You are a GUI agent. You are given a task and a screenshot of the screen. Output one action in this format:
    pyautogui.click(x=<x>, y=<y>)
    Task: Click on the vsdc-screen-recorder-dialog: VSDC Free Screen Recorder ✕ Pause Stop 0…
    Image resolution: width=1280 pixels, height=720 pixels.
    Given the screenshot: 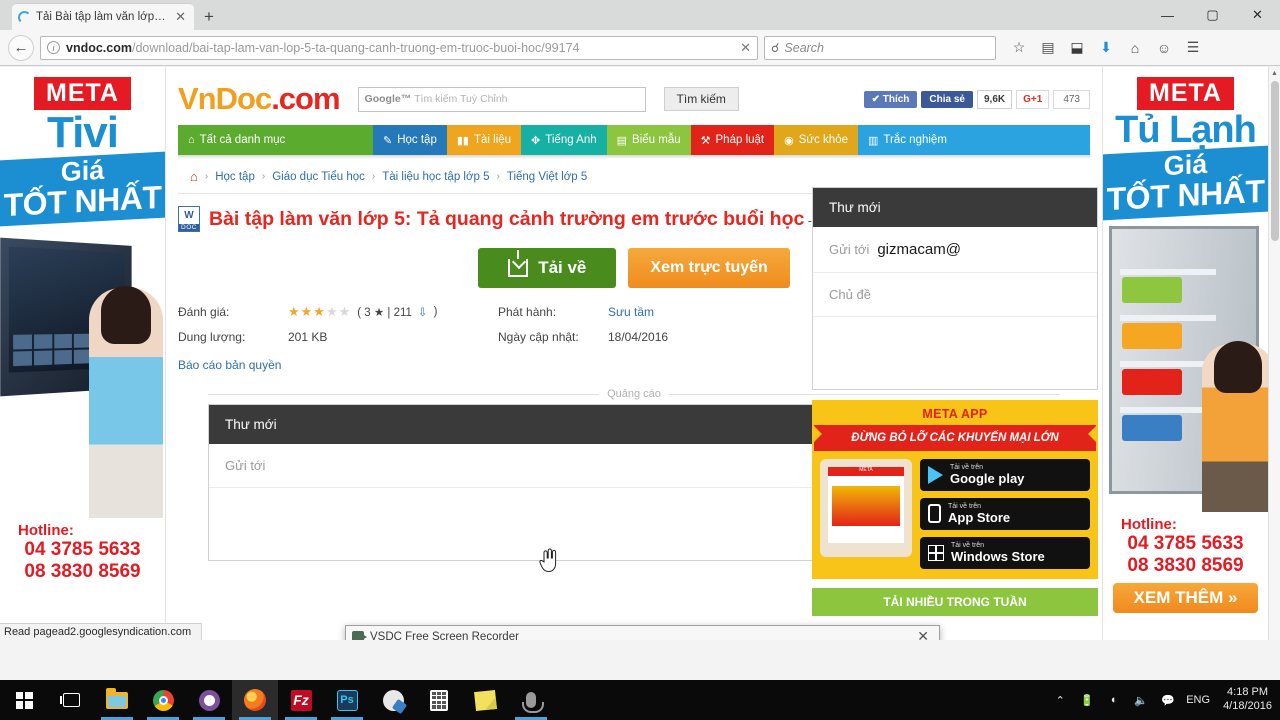 What is the action you would take?
    pyautogui.click(x=642, y=632)
    